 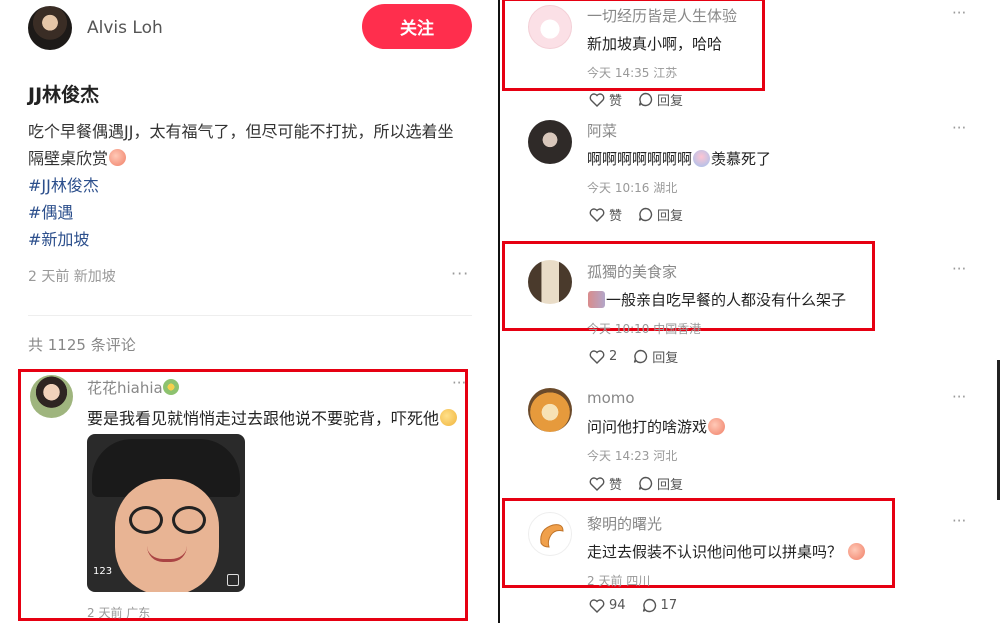 I want to click on commenter-name: 一切经历皆是人生体验, so click(x=662, y=15).